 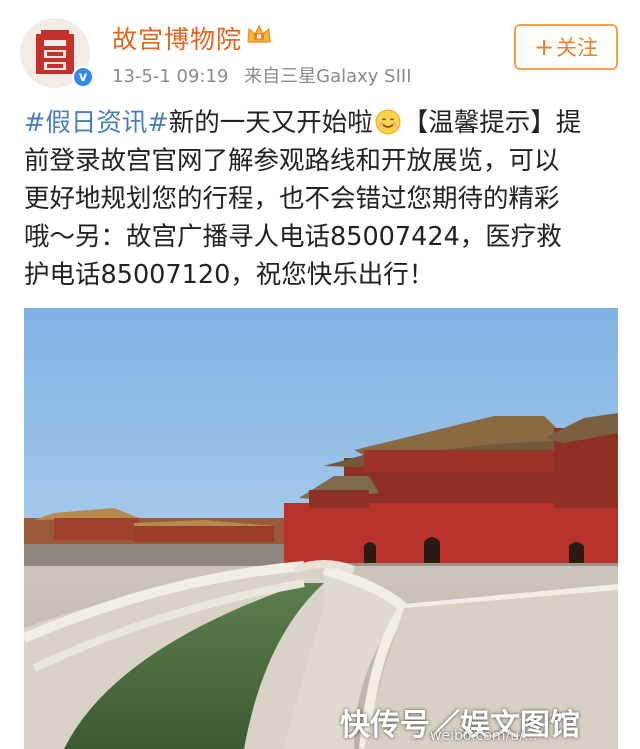 I want to click on palace-logo-icon, so click(x=55, y=52).